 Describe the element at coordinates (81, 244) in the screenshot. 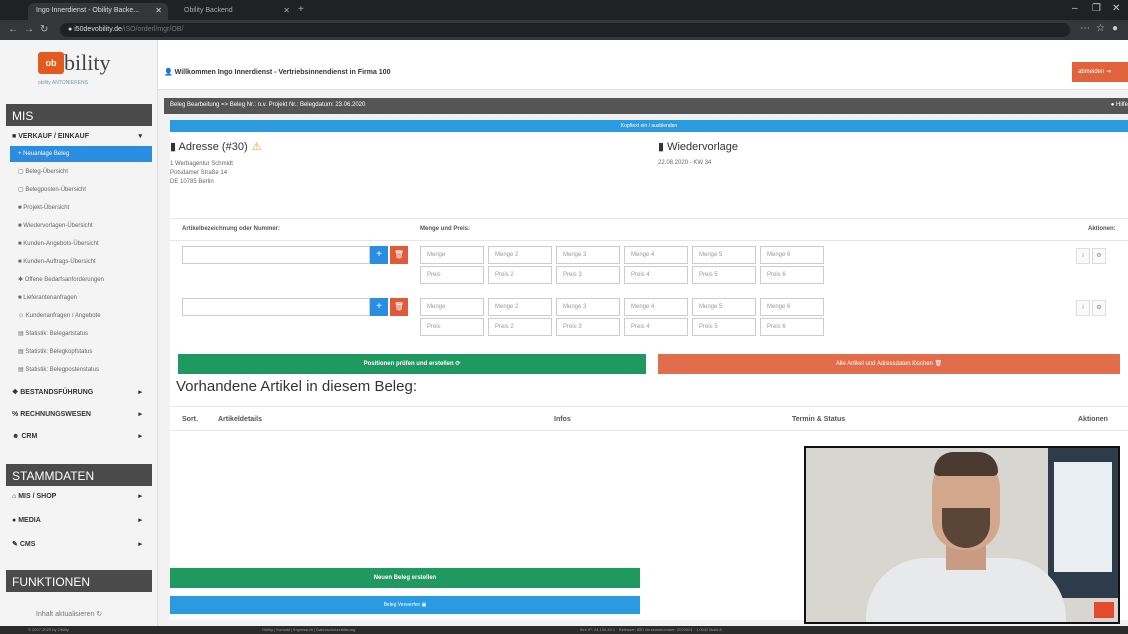

I see `sidebar-item-kunden-angebots-uebersicht: ■ Kunden-Angebots-Übersicht` at that location.